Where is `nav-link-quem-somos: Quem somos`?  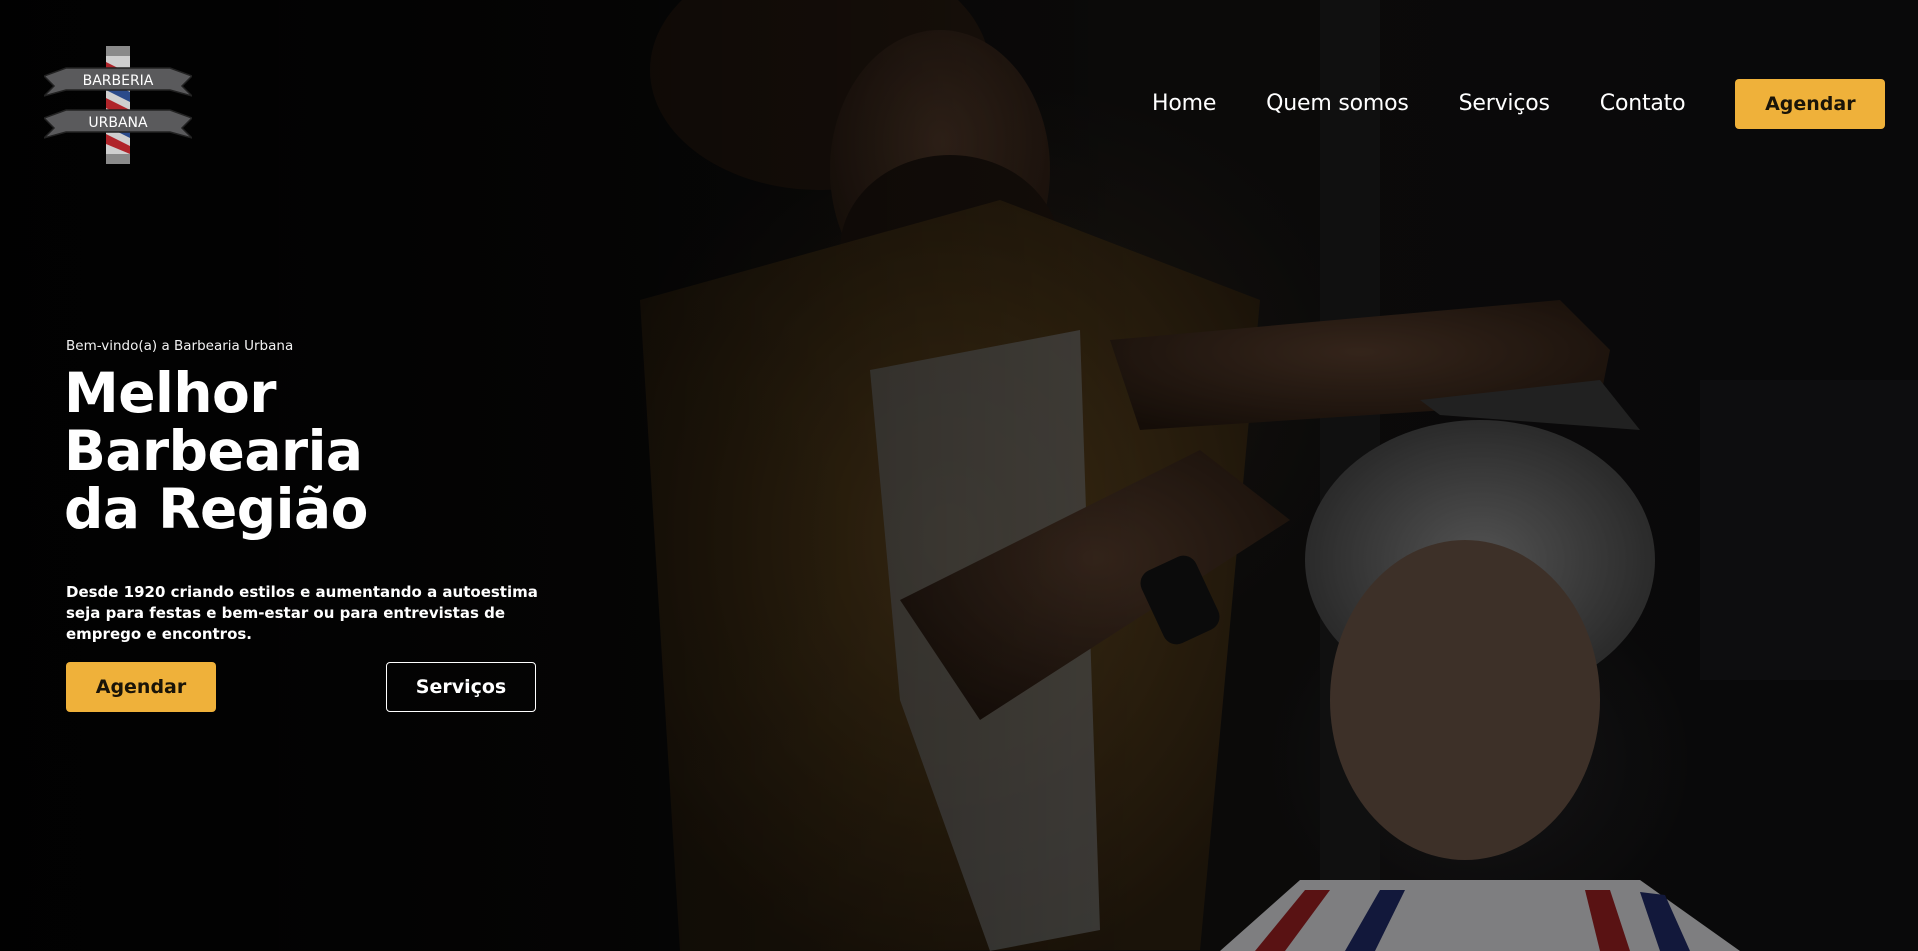 nav-link-quem-somos: Quem somos is located at coordinates (1337, 104).